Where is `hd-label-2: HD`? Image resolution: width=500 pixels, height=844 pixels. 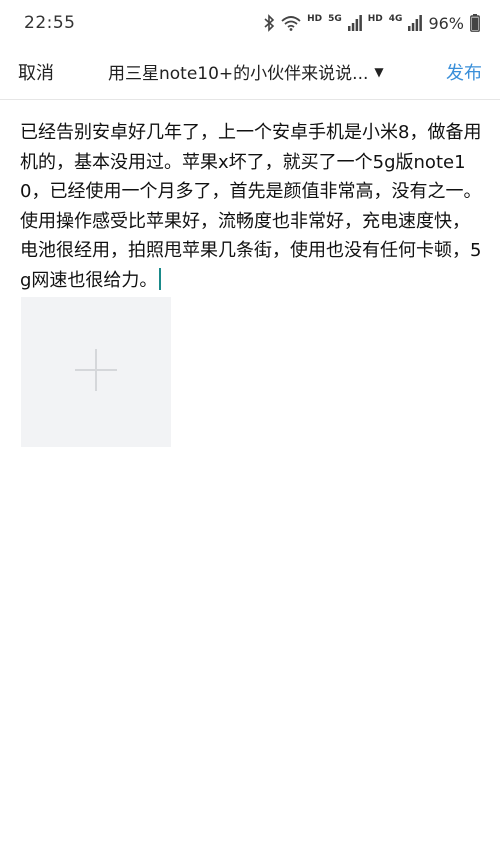 hd-label-2: HD is located at coordinates (375, 18).